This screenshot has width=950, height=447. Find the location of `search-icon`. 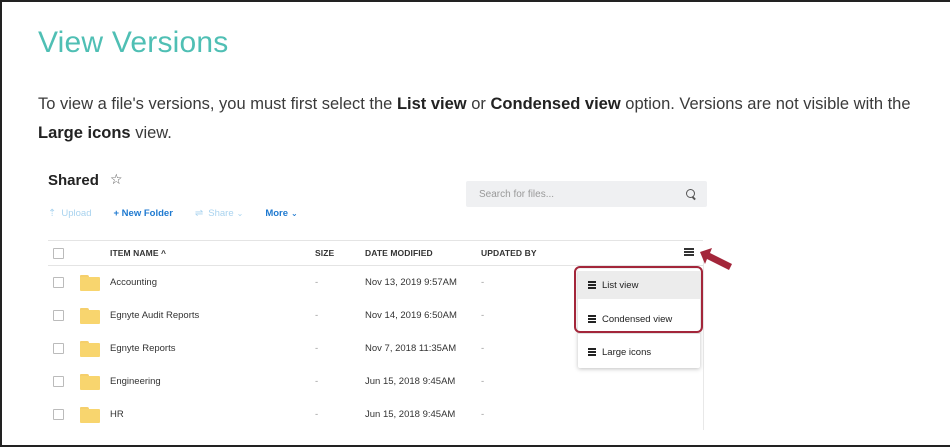

search-icon is located at coordinates (691, 194).